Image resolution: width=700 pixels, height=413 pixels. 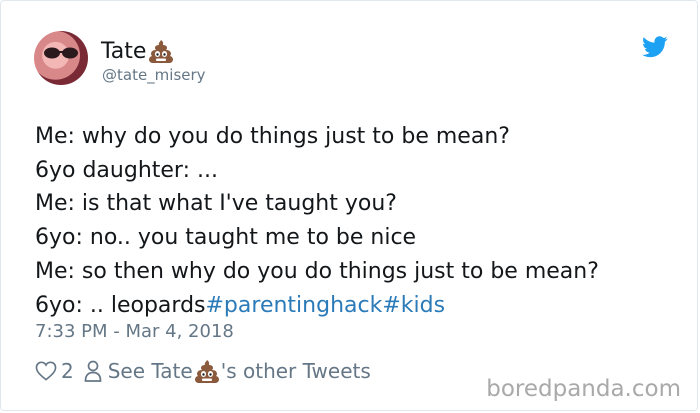 What do you see at coordinates (123, 51) in the screenshot?
I see `author-name: Tate` at bounding box center [123, 51].